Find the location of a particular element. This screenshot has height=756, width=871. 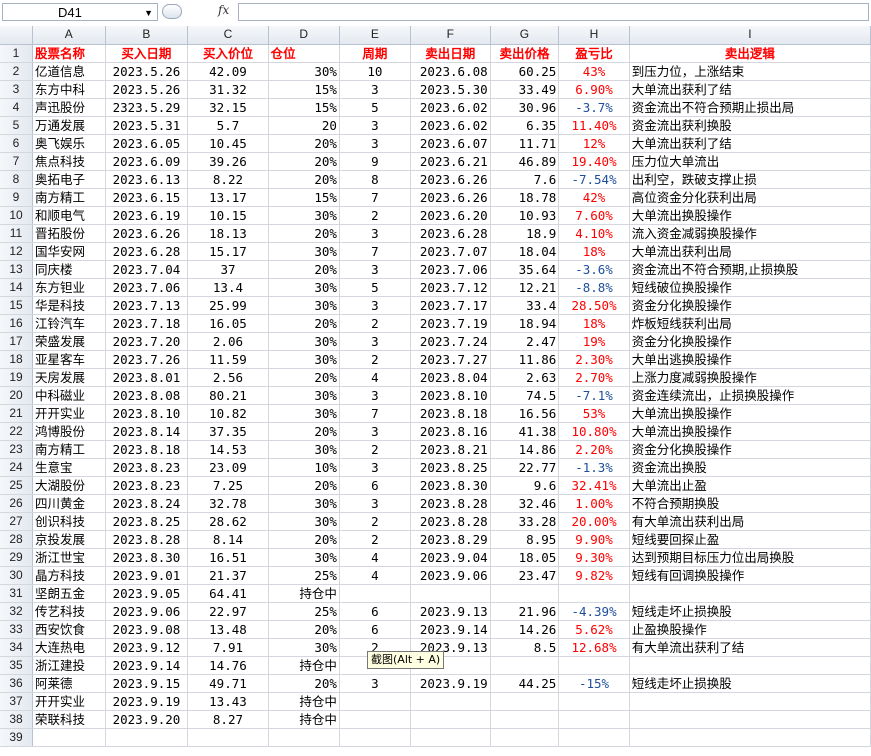

cell-buy-price: 37.35 is located at coordinates (228, 431).